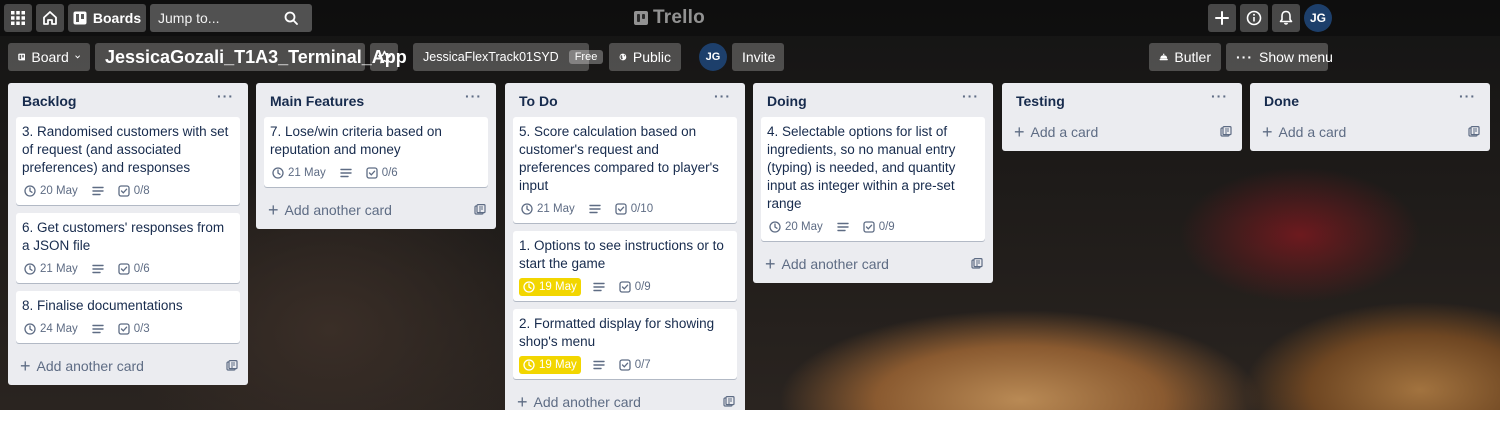 The height and width of the screenshot is (422, 1500). Describe the element at coordinates (1040, 105) in the screenshot. I see `list-title: Testing` at that location.